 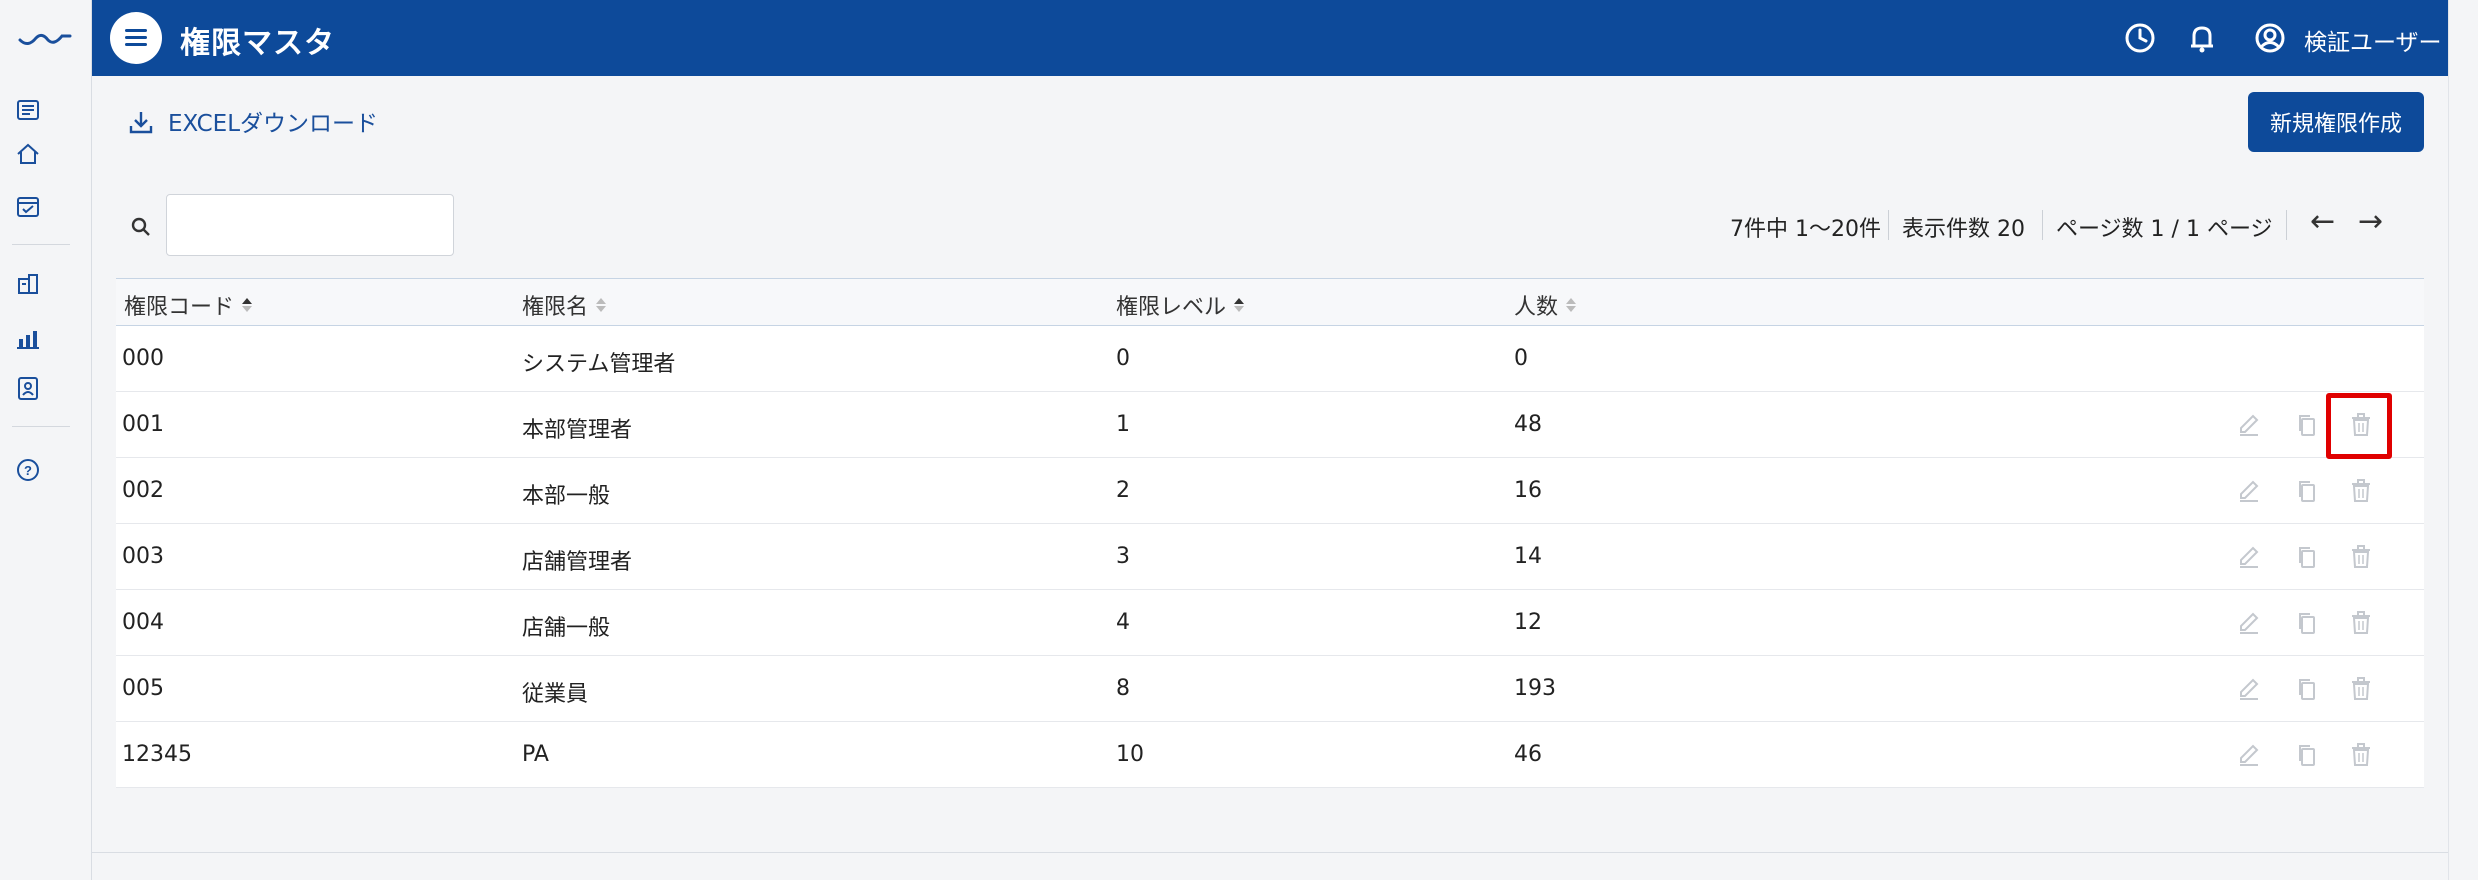 I want to click on cell-count: 14, so click(x=1528, y=556).